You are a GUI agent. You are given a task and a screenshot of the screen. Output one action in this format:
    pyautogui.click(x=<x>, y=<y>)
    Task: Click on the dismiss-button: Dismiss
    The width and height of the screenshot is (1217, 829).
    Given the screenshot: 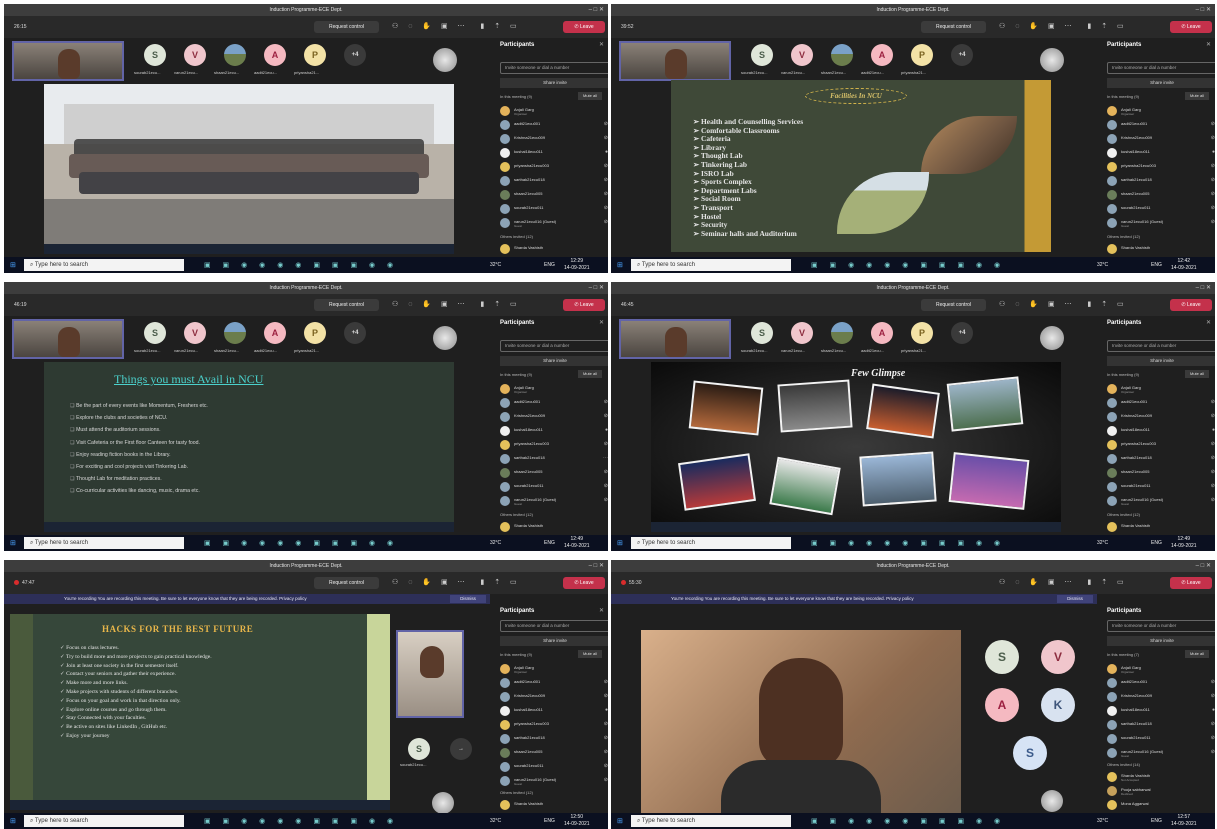 What is the action you would take?
    pyautogui.click(x=468, y=599)
    